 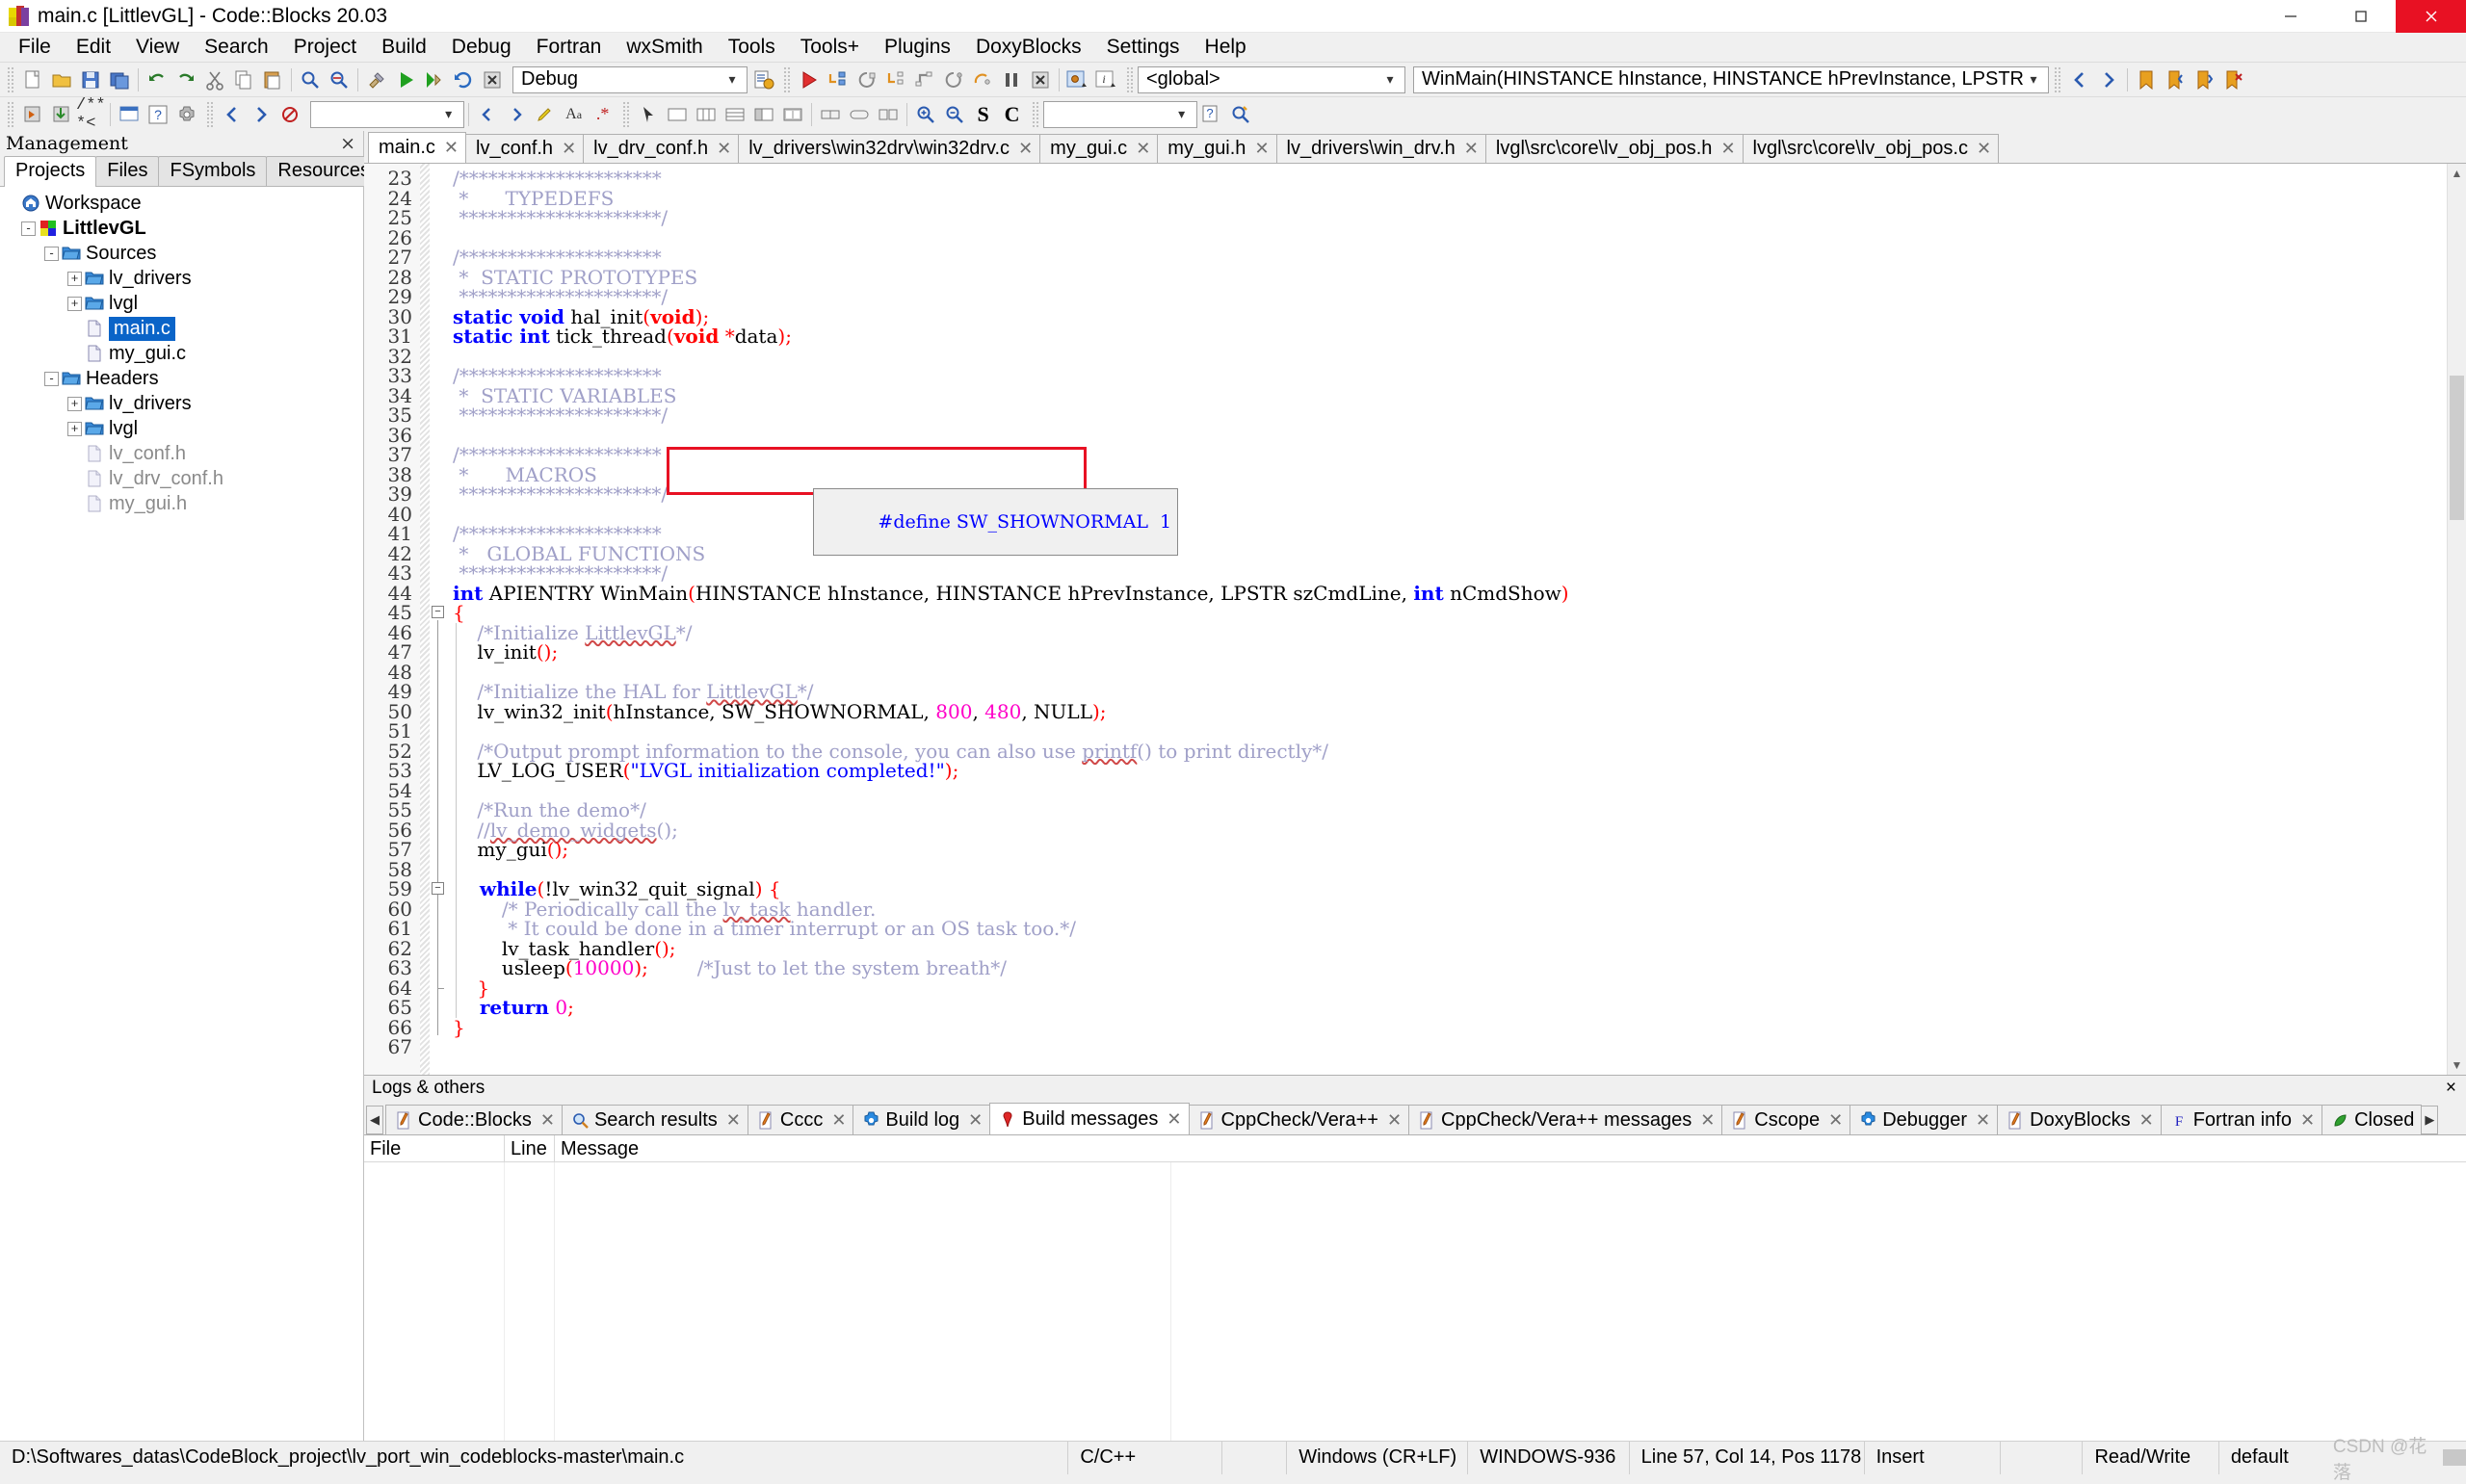 I want to click on scroll-down-icon: ▼, so click(x=2457, y=1065).